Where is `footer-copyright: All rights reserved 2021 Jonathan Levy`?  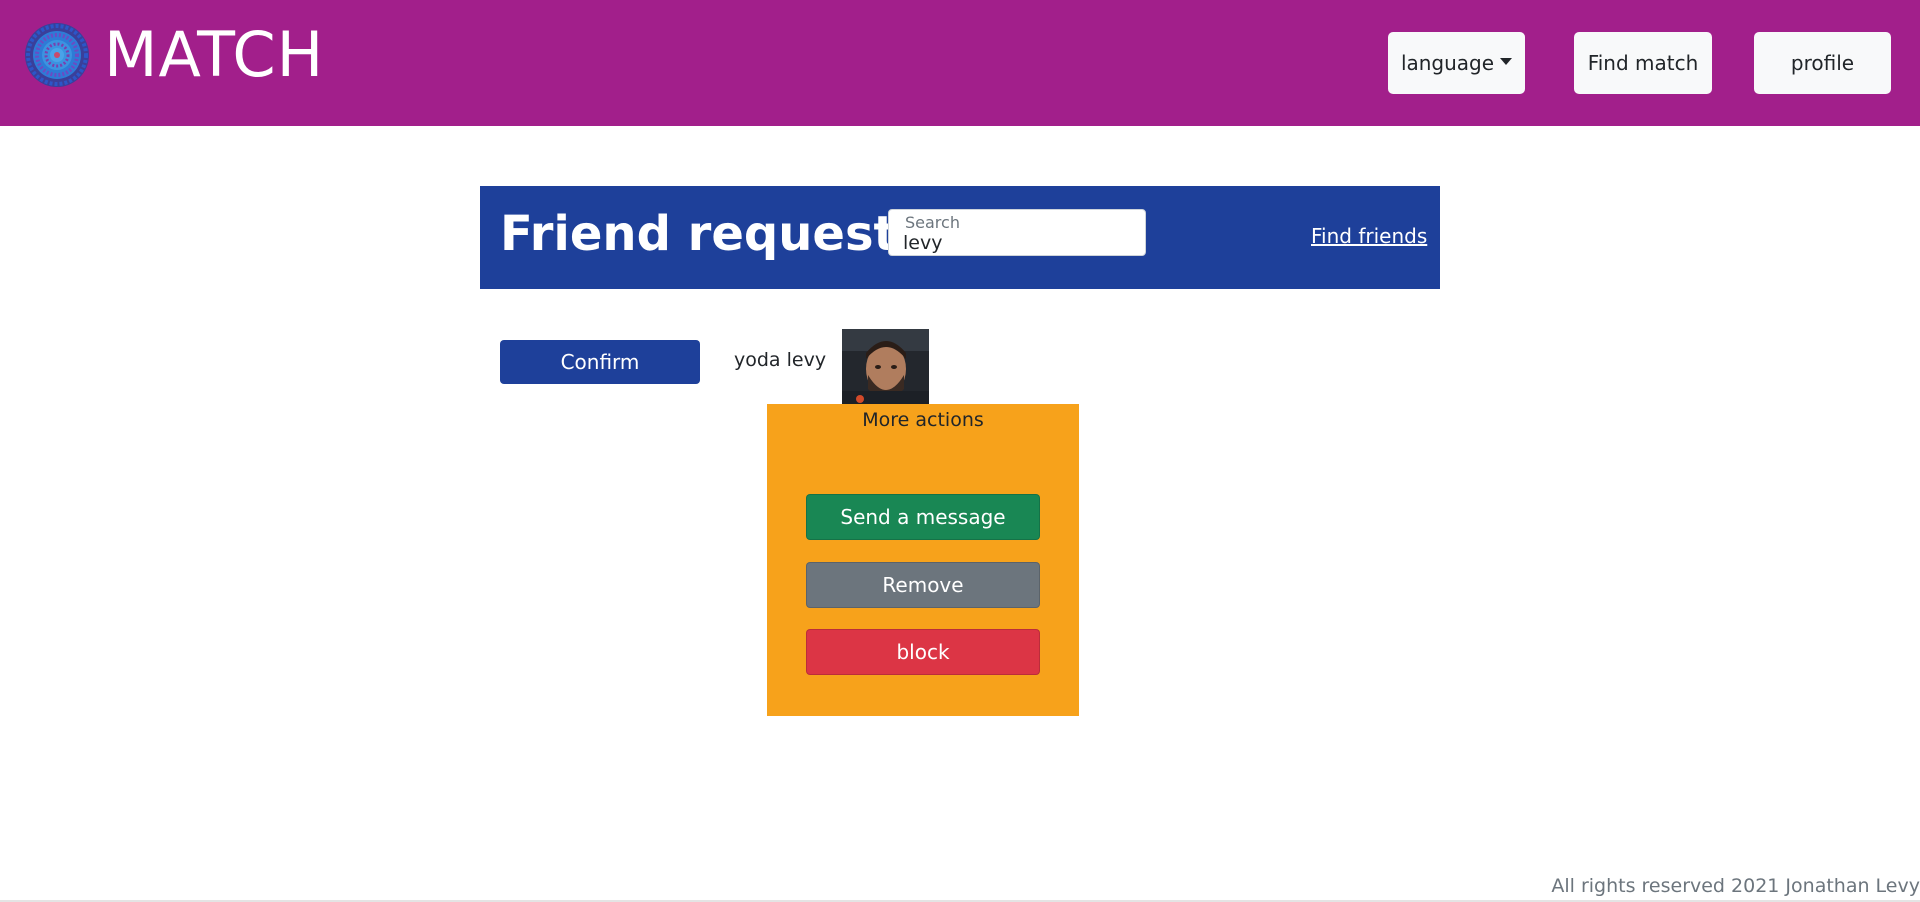
footer-copyright: All rights reserved 2021 Jonathan Levy is located at coordinates (1735, 886).